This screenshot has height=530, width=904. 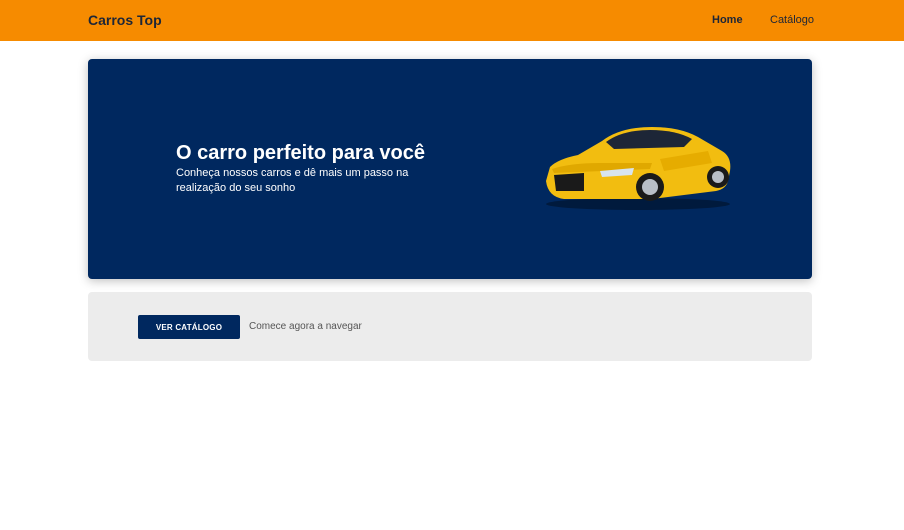 I want to click on hero-title: O carro perfeito para você, so click(x=300, y=153).